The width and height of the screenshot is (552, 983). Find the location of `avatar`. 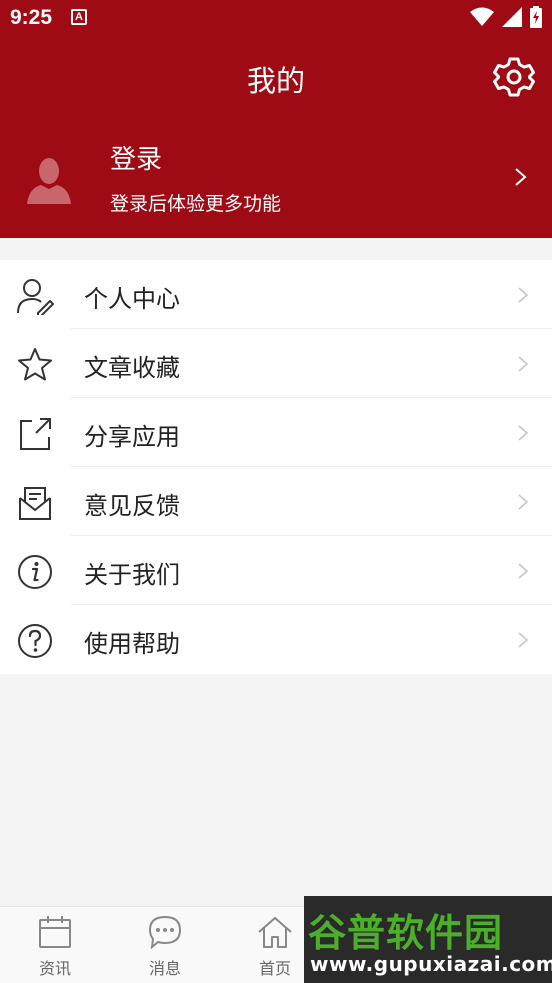

avatar is located at coordinates (49, 181).